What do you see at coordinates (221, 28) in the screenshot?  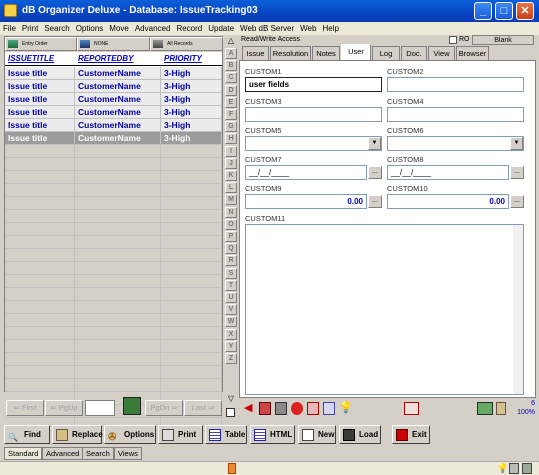 I see `menu-update: Update` at bounding box center [221, 28].